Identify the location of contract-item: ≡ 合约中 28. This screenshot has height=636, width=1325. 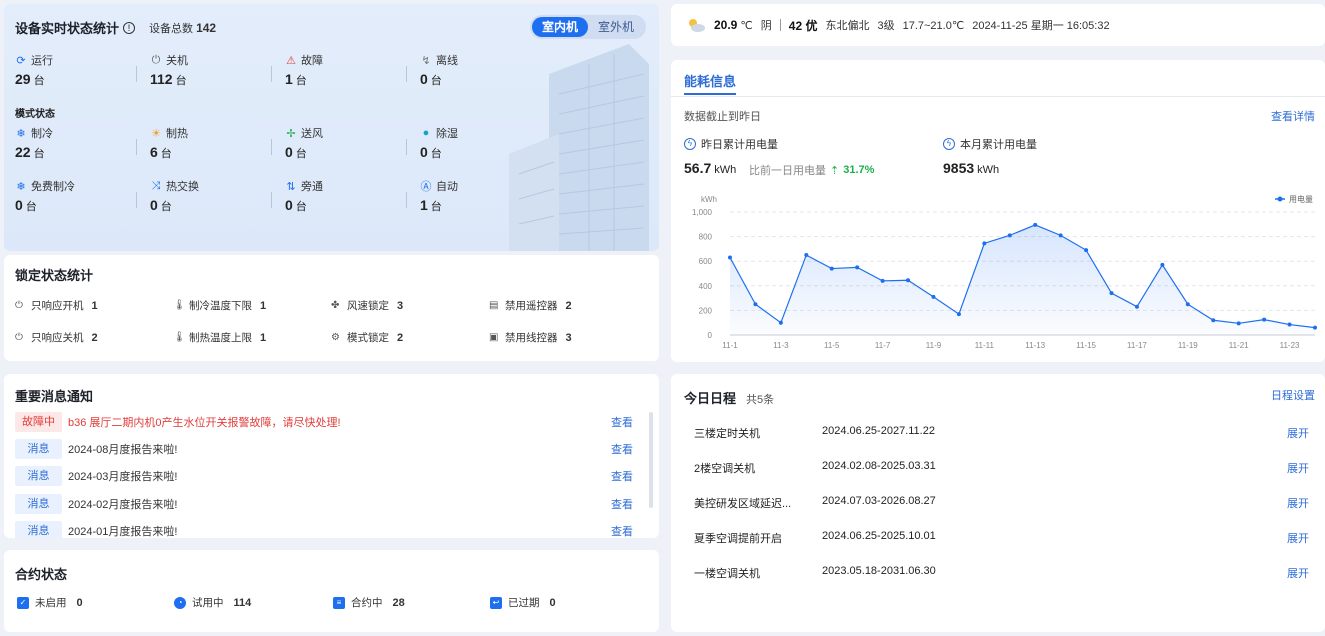
(369, 602).